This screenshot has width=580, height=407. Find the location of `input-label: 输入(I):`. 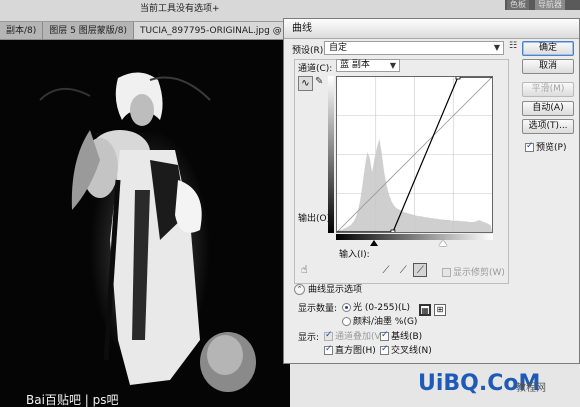

input-label: 输入(I): is located at coordinates (354, 255).